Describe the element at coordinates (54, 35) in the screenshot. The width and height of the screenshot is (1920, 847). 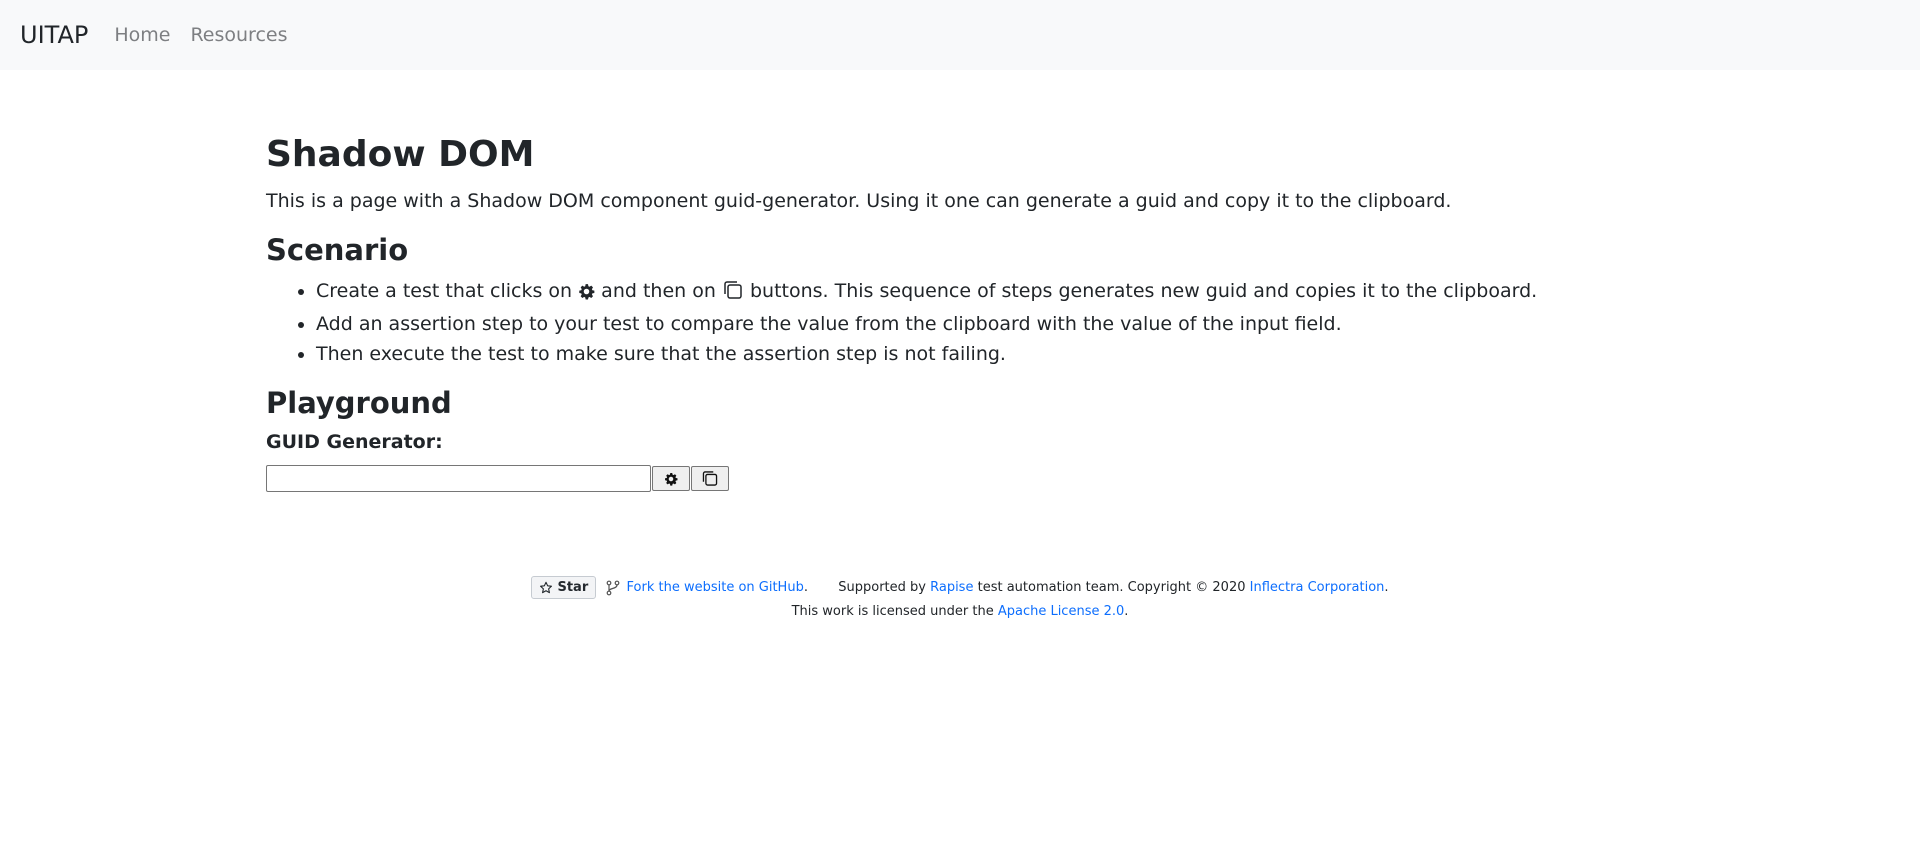
I see `brand-link: UITAP` at that location.